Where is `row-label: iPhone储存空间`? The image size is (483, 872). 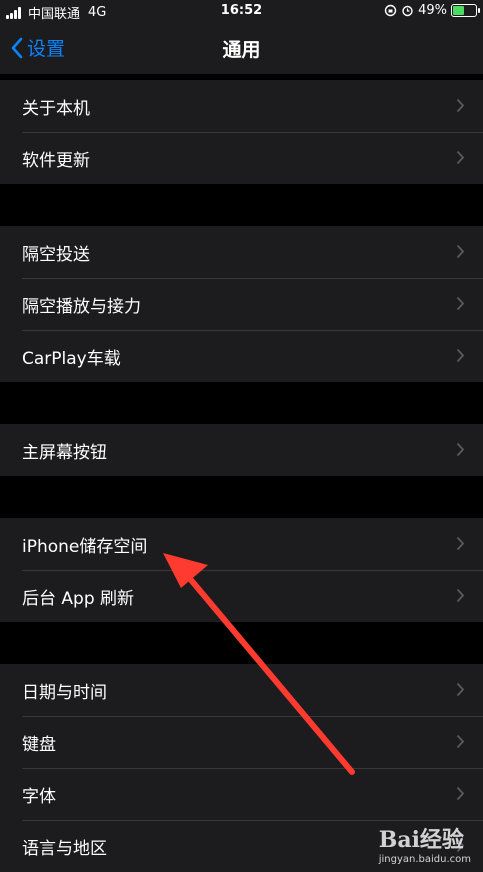 row-label: iPhone储存空间 is located at coordinates (85, 546).